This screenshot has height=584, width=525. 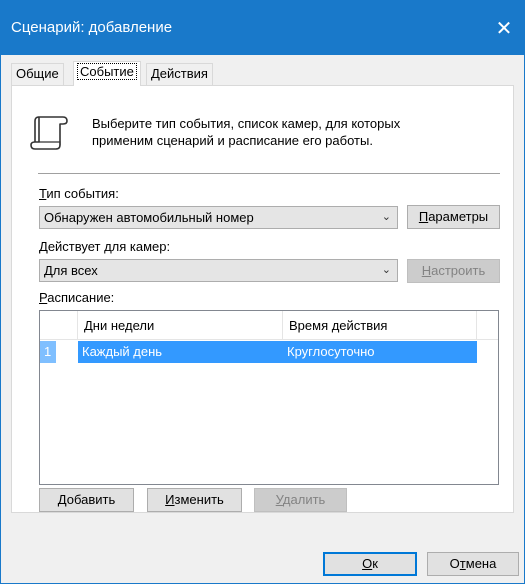 I want to click on delete-button: Удалить, so click(x=300, y=500).